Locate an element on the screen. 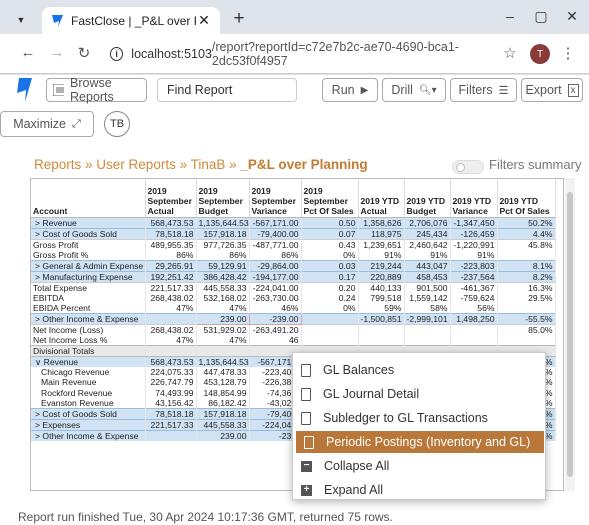  table-cell: -461,367 is located at coordinates (474, 287).